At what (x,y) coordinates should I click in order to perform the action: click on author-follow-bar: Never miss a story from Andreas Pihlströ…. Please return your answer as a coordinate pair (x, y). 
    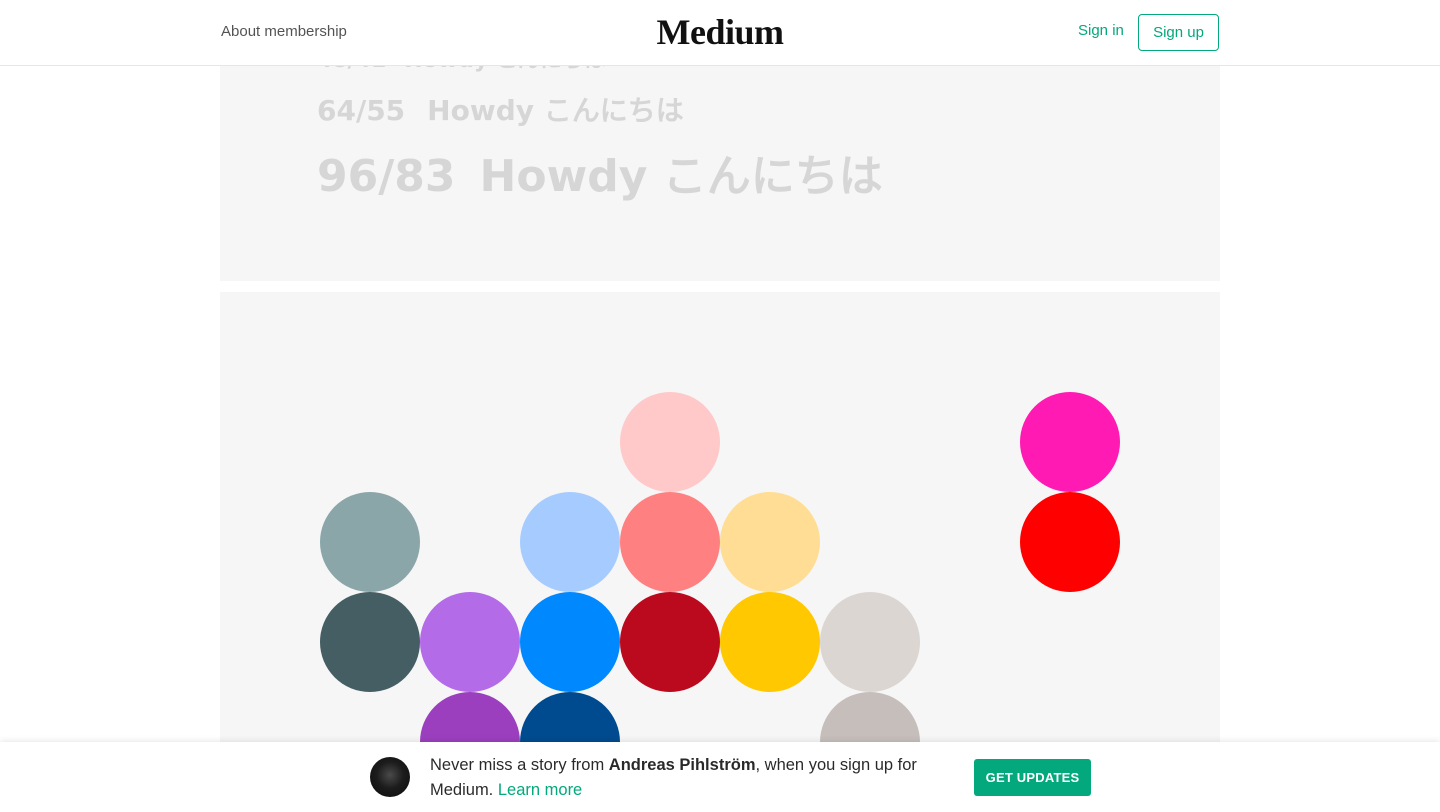
    Looking at the image, I should click on (720, 777).